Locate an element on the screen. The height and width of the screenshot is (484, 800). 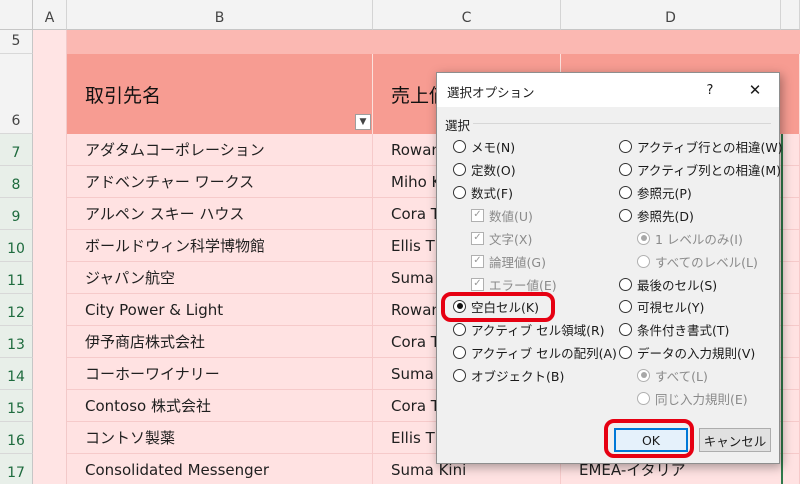
option-right-3: 参照先(D) is located at coordinates (656, 215).